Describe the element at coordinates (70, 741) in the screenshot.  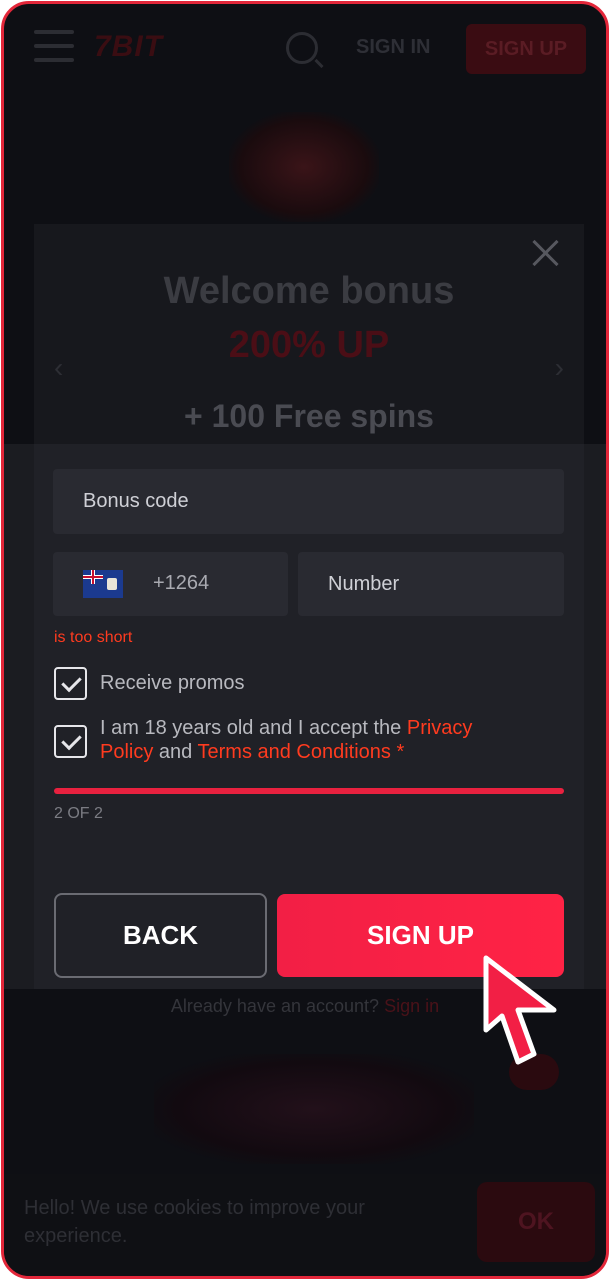
I see `accept-terms-checkbox` at that location.